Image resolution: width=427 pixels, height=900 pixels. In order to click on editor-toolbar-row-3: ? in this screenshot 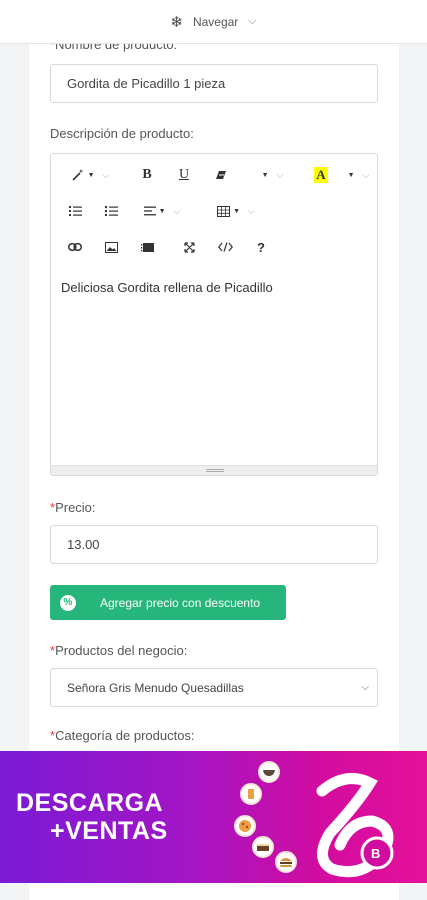, I will do `click(214, 247)`.